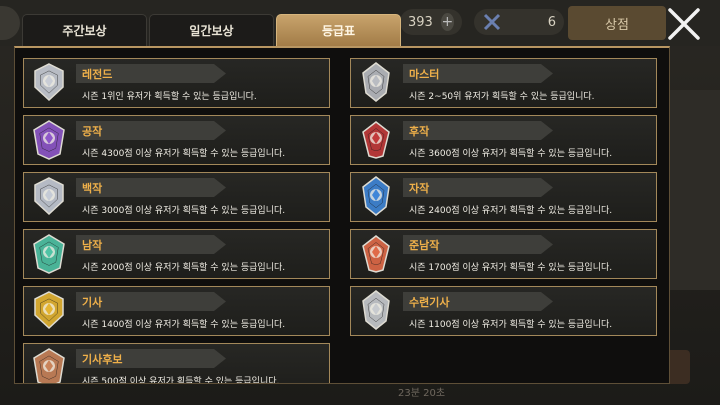 This screenshot has height=405, width=720. Describe the element at coordinates (551, 22) in the screenshot. I see `swords-value: 6` at that location.